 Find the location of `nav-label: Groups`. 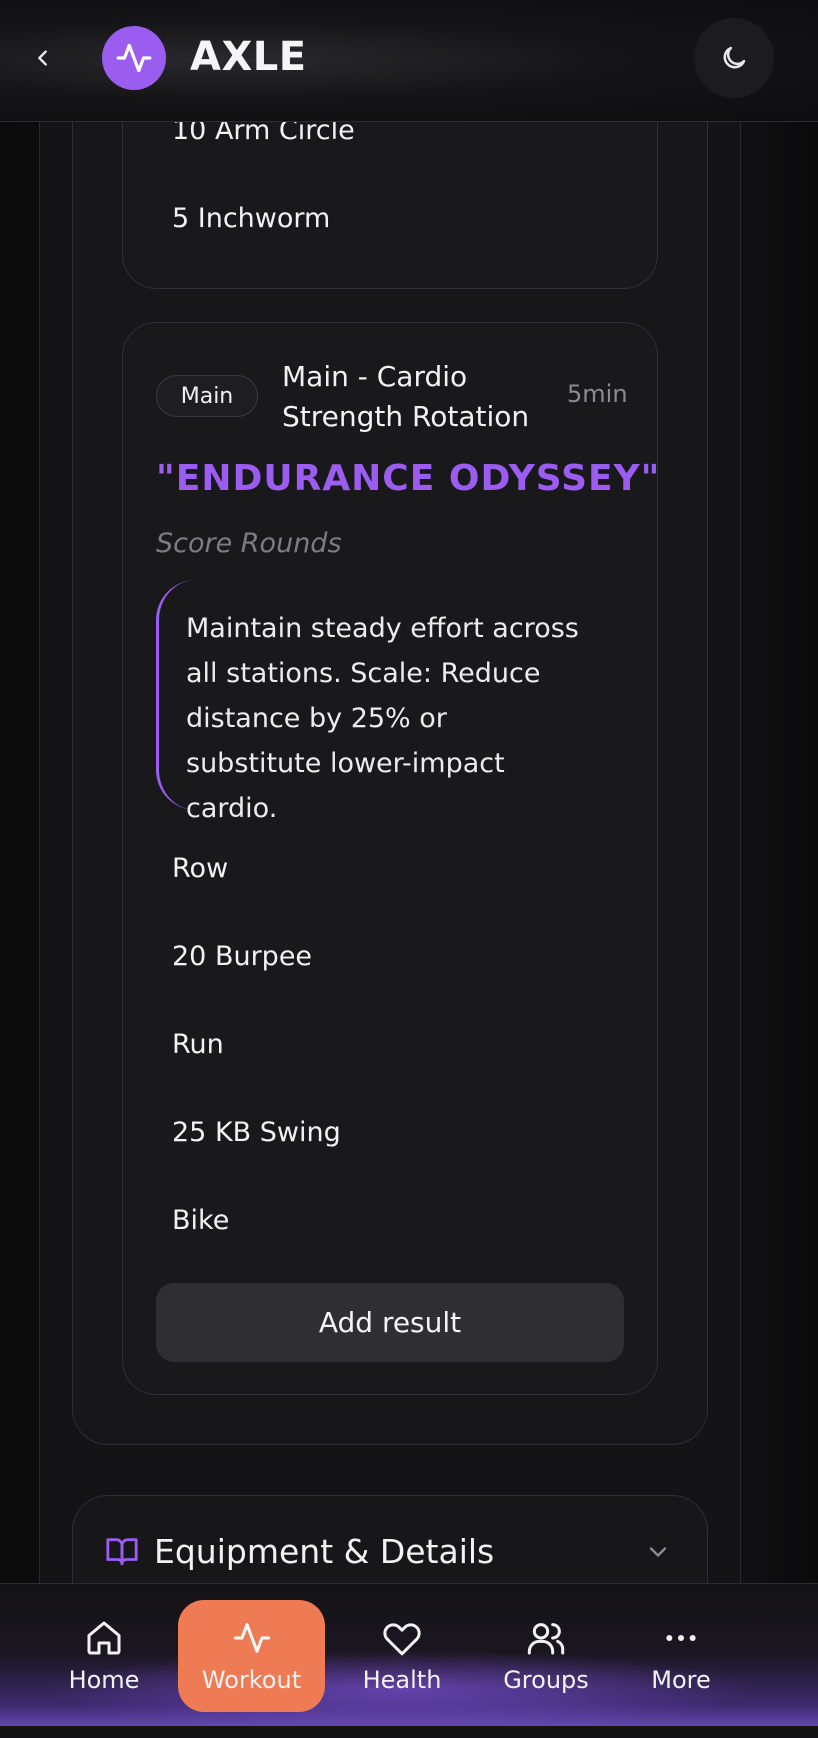

nav-label: Groups is located at coordinates (546, 1680).